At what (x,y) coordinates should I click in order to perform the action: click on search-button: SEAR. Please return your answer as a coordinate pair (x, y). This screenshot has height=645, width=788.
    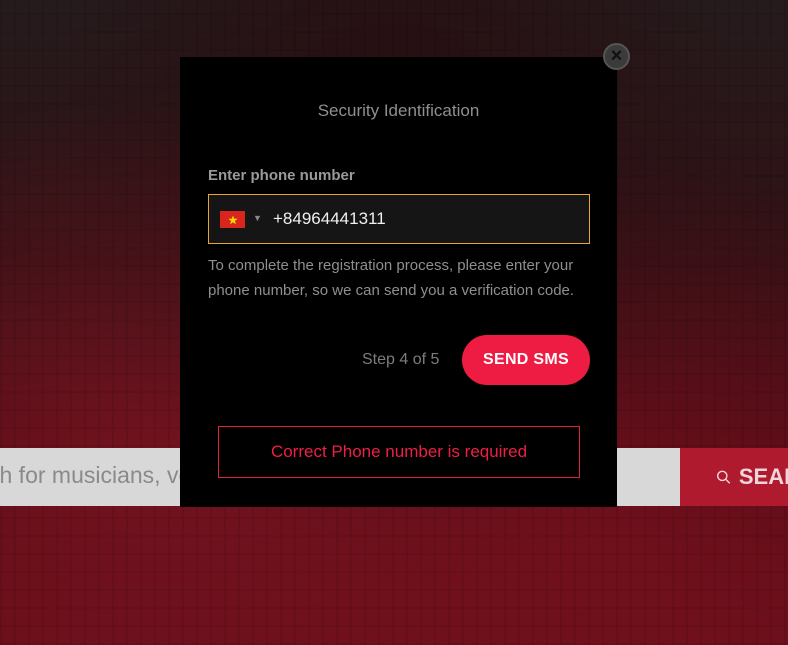
    Looking at the image, I should click on (734, 477).